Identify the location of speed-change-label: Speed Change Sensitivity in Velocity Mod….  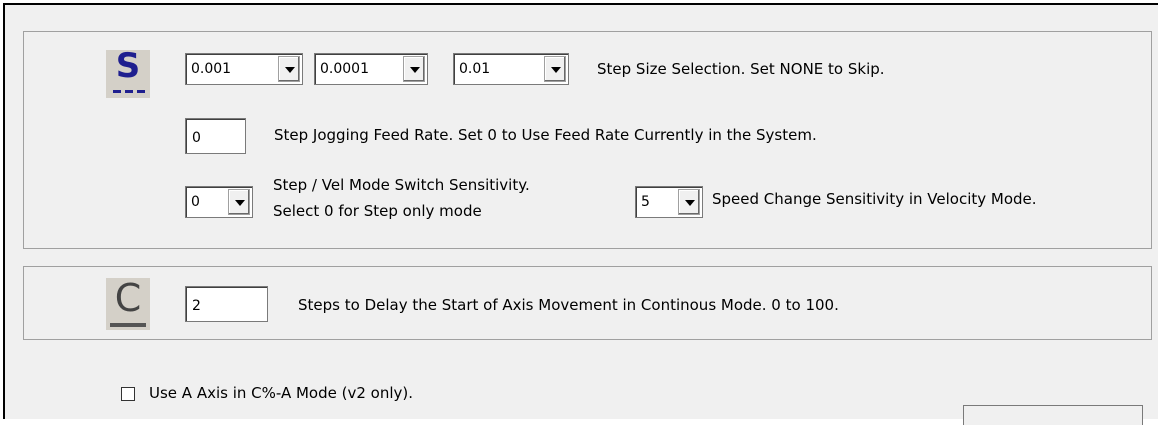
(874, 199).